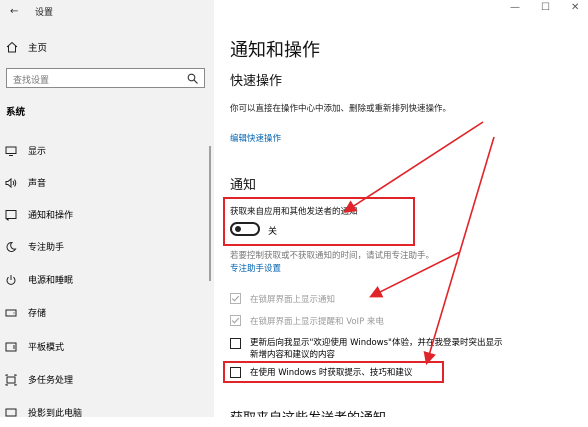  What do you see at coordinates (293, 355) in the screenshot?
I see `checkbox-label-line2: 新增内容和建议的内容` at bounding box center [293, 355].